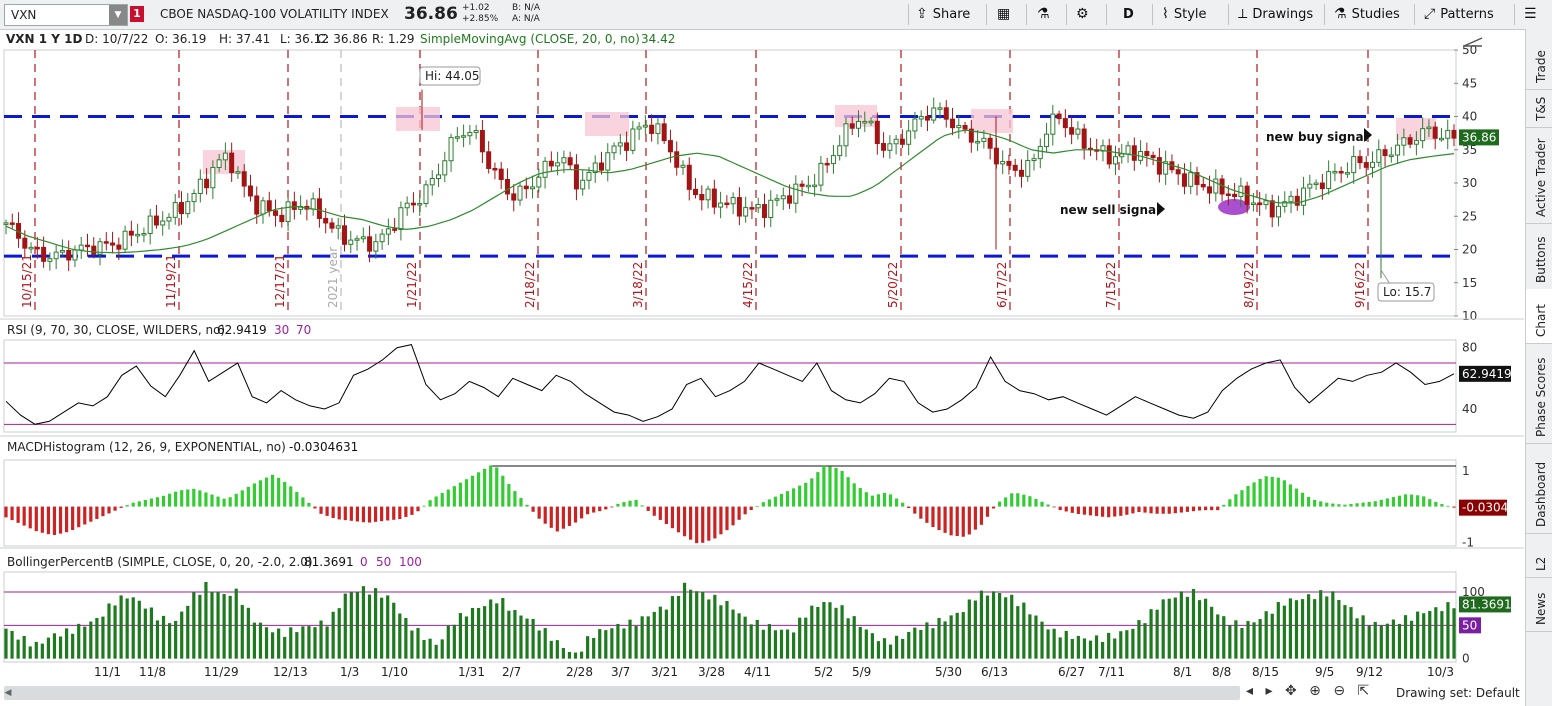  Describe the element at coordinates (943, 14) in the screenshot. I see `share-button: ⇪ Share` at that location.